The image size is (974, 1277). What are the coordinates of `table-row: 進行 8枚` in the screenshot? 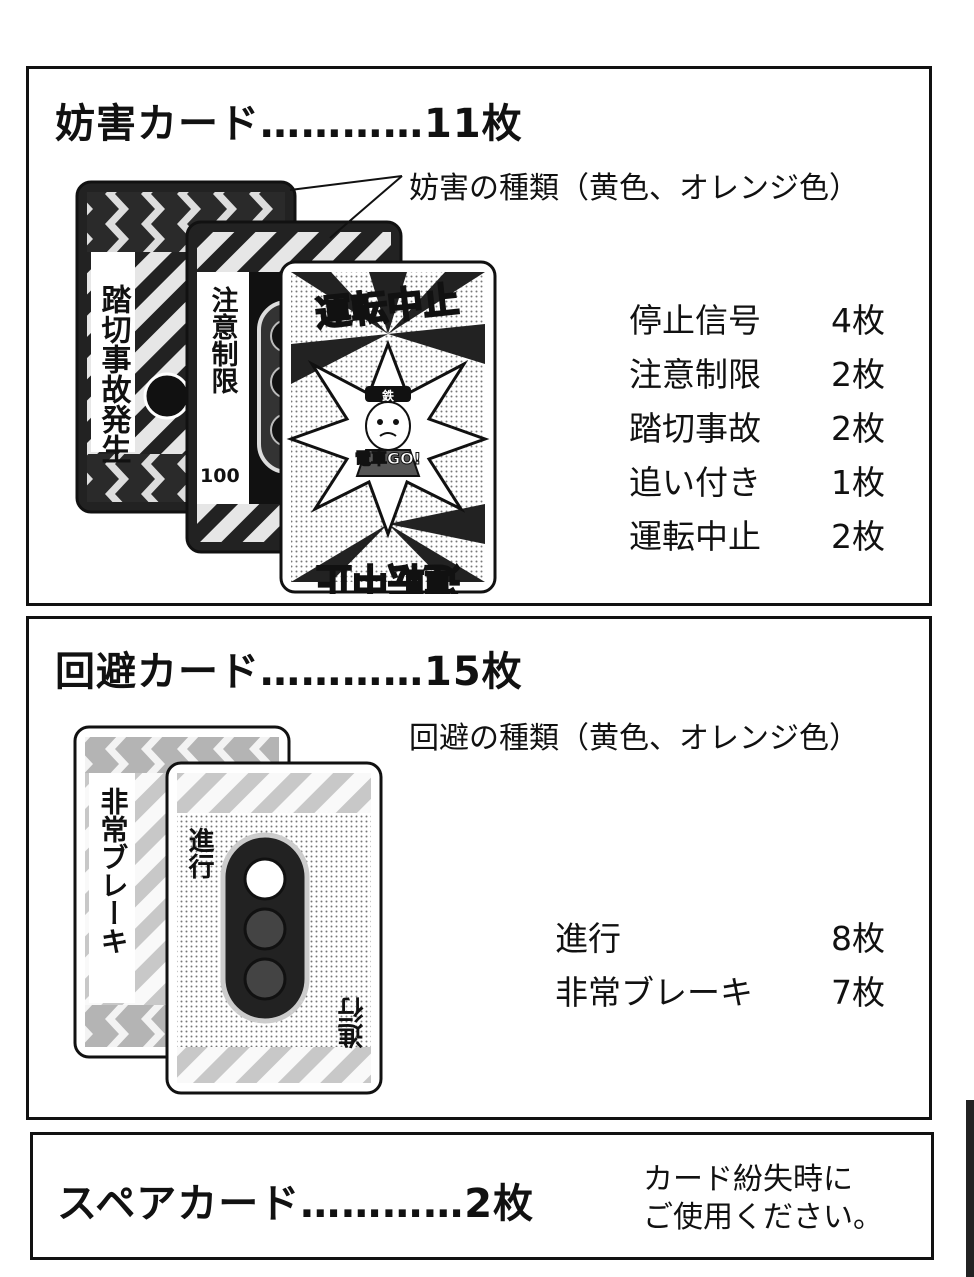 It's located at (720, 936).